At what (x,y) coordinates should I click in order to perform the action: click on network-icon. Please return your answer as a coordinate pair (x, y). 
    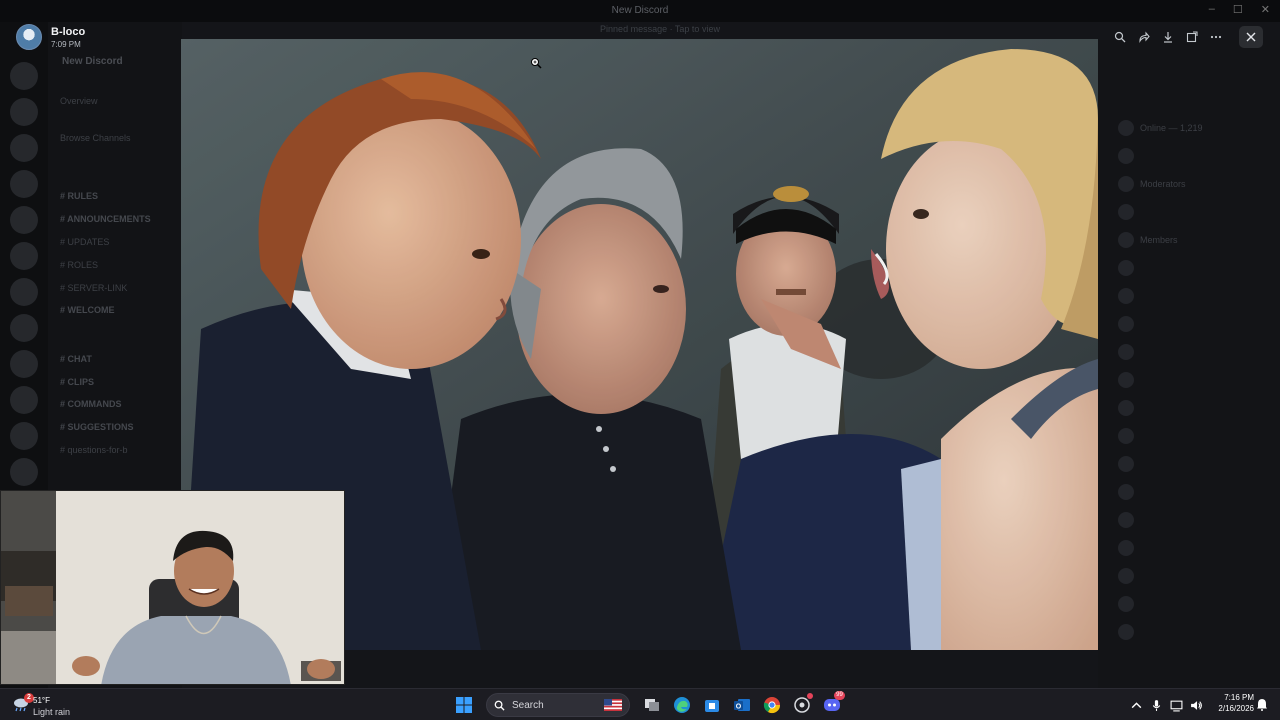
    Looking at the image, I should click on (1176, 705).